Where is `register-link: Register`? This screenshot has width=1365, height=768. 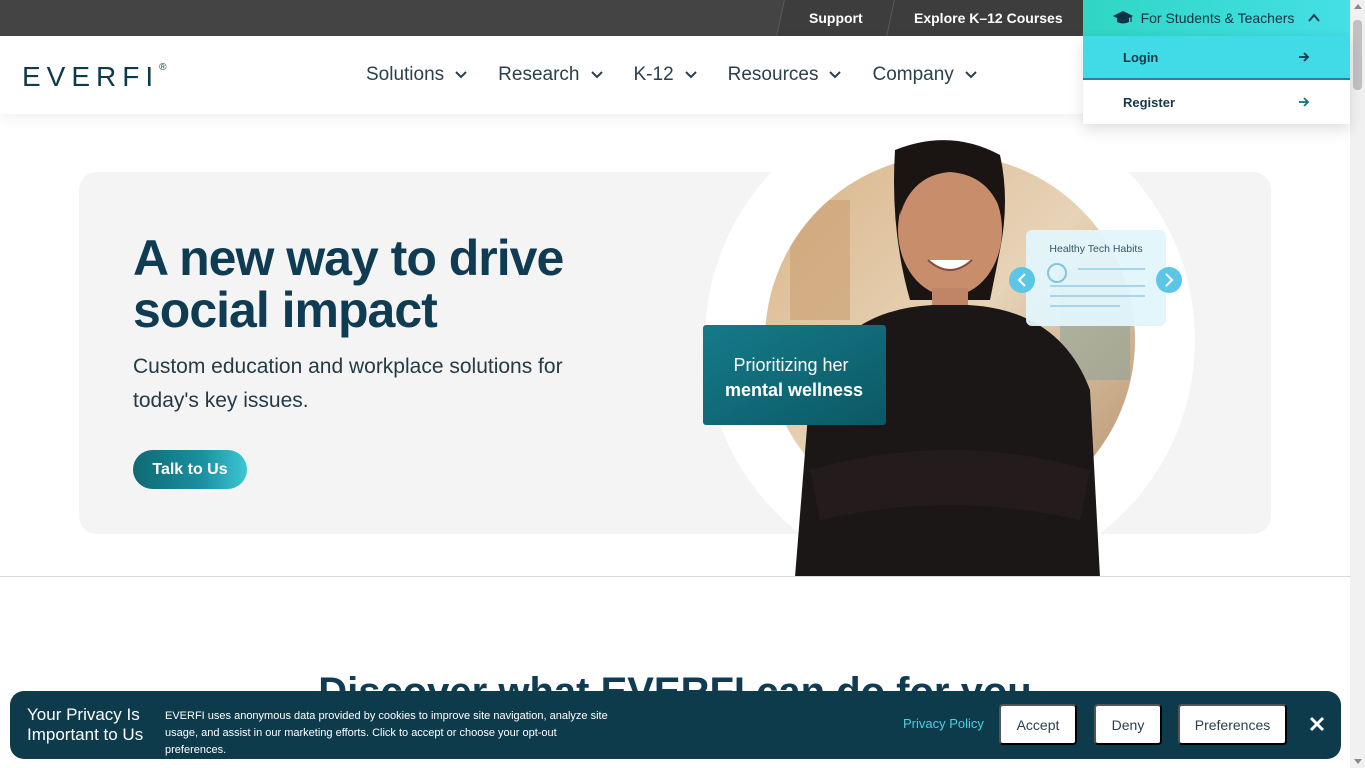
register-link: Register is located at coordinates (1216, 102).